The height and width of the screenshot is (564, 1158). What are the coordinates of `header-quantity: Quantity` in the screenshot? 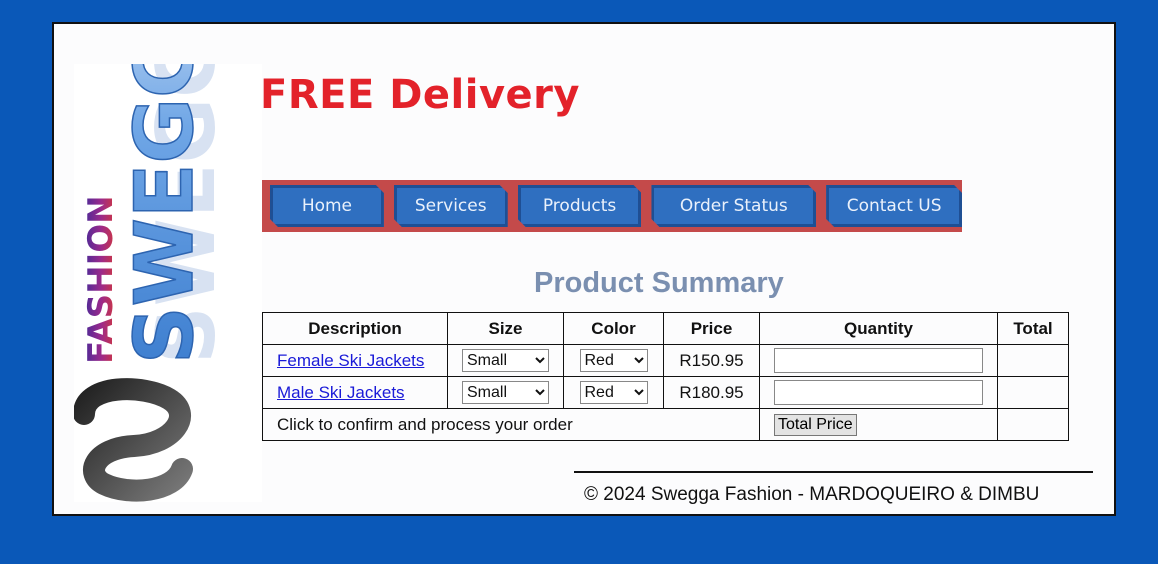 It's located at (878, 328).